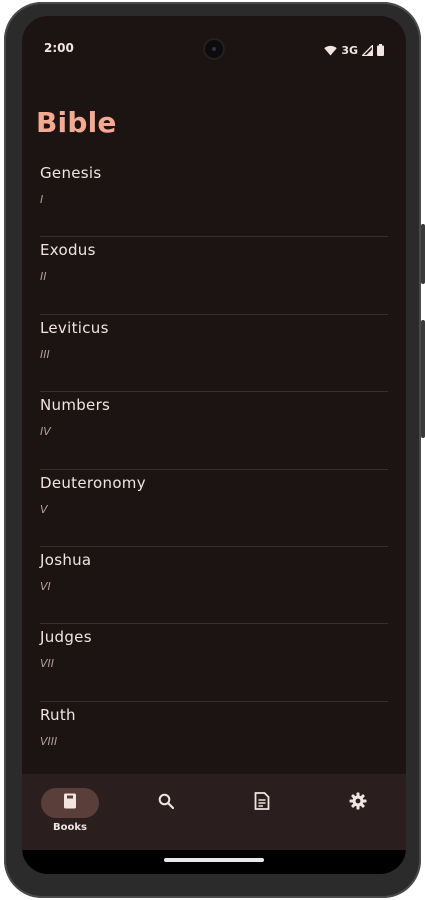  What do you see at coordinates (214, 199) in the screenshot?
I see `list-item: Genesis I` at bounding box center [214, 199].